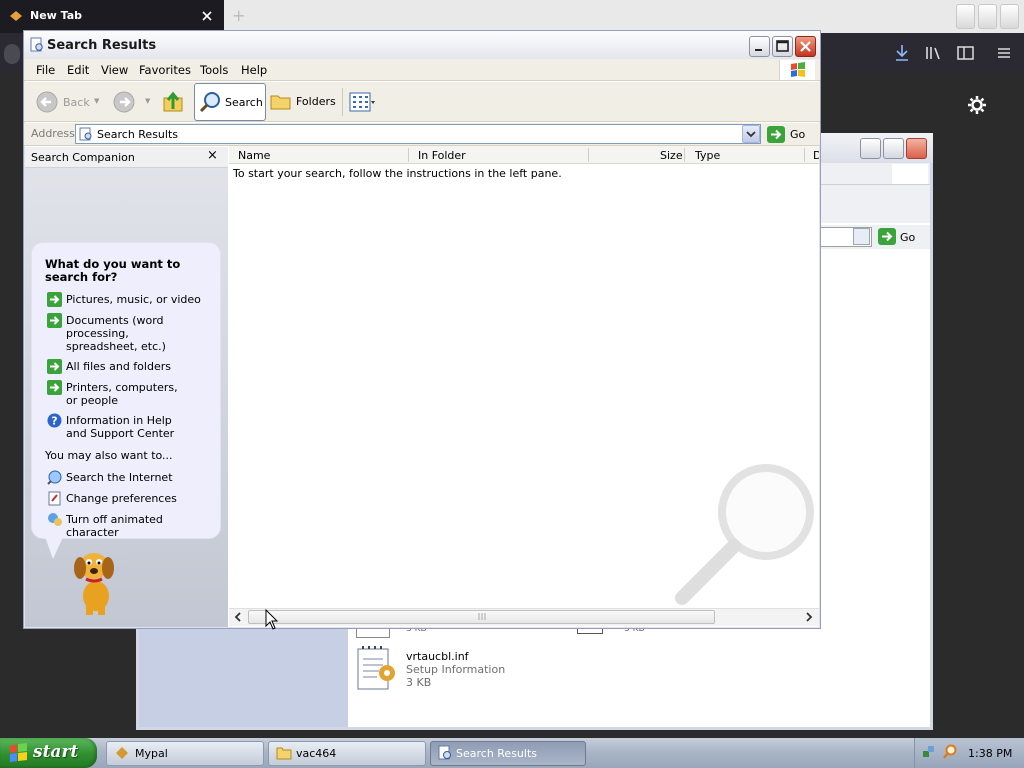 This screenshot has height=768, width=1024. I want to click on forward-dropdown-icon: ▼, so click(147, 101).